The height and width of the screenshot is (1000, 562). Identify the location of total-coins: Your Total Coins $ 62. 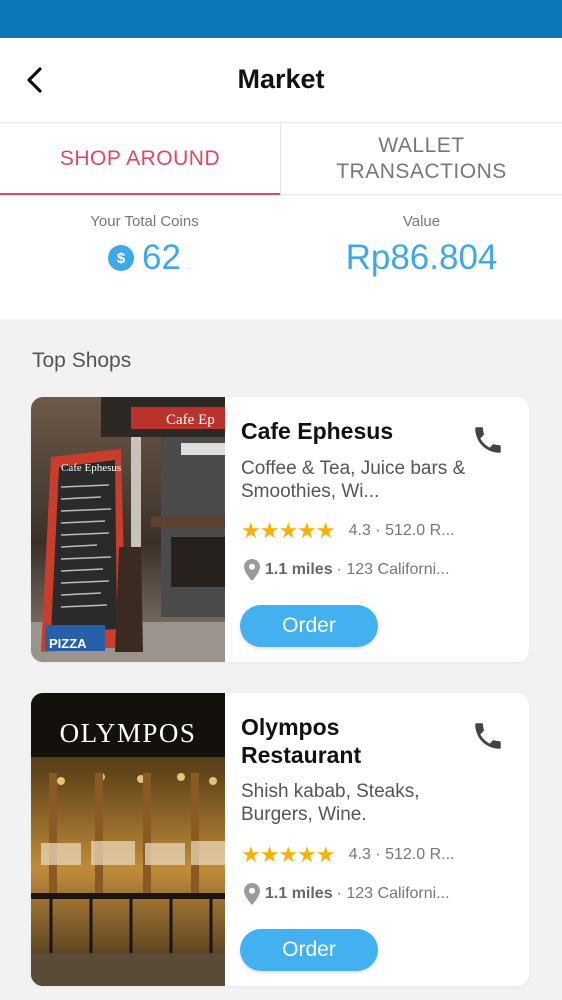
(144, 245).